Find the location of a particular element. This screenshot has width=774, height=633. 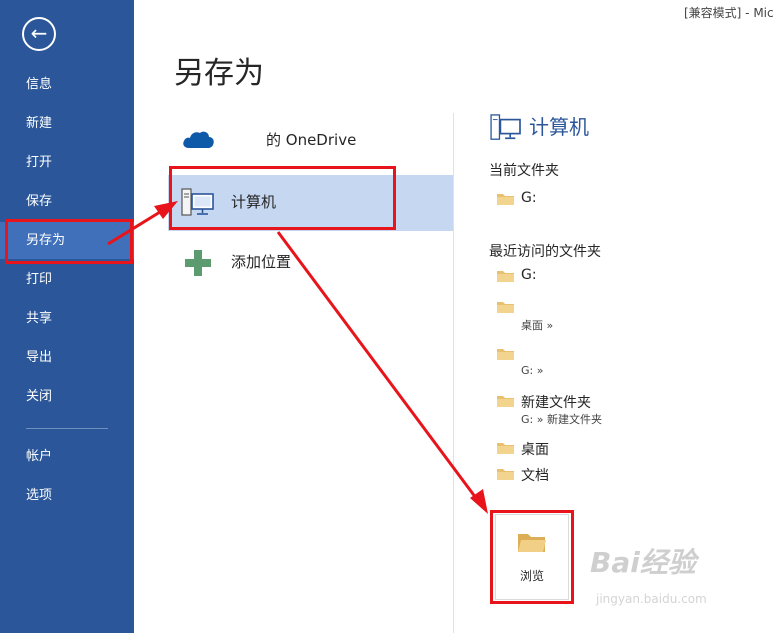

location-label-onedrive: 的 OneDrive is located at coordinates (311, 140).